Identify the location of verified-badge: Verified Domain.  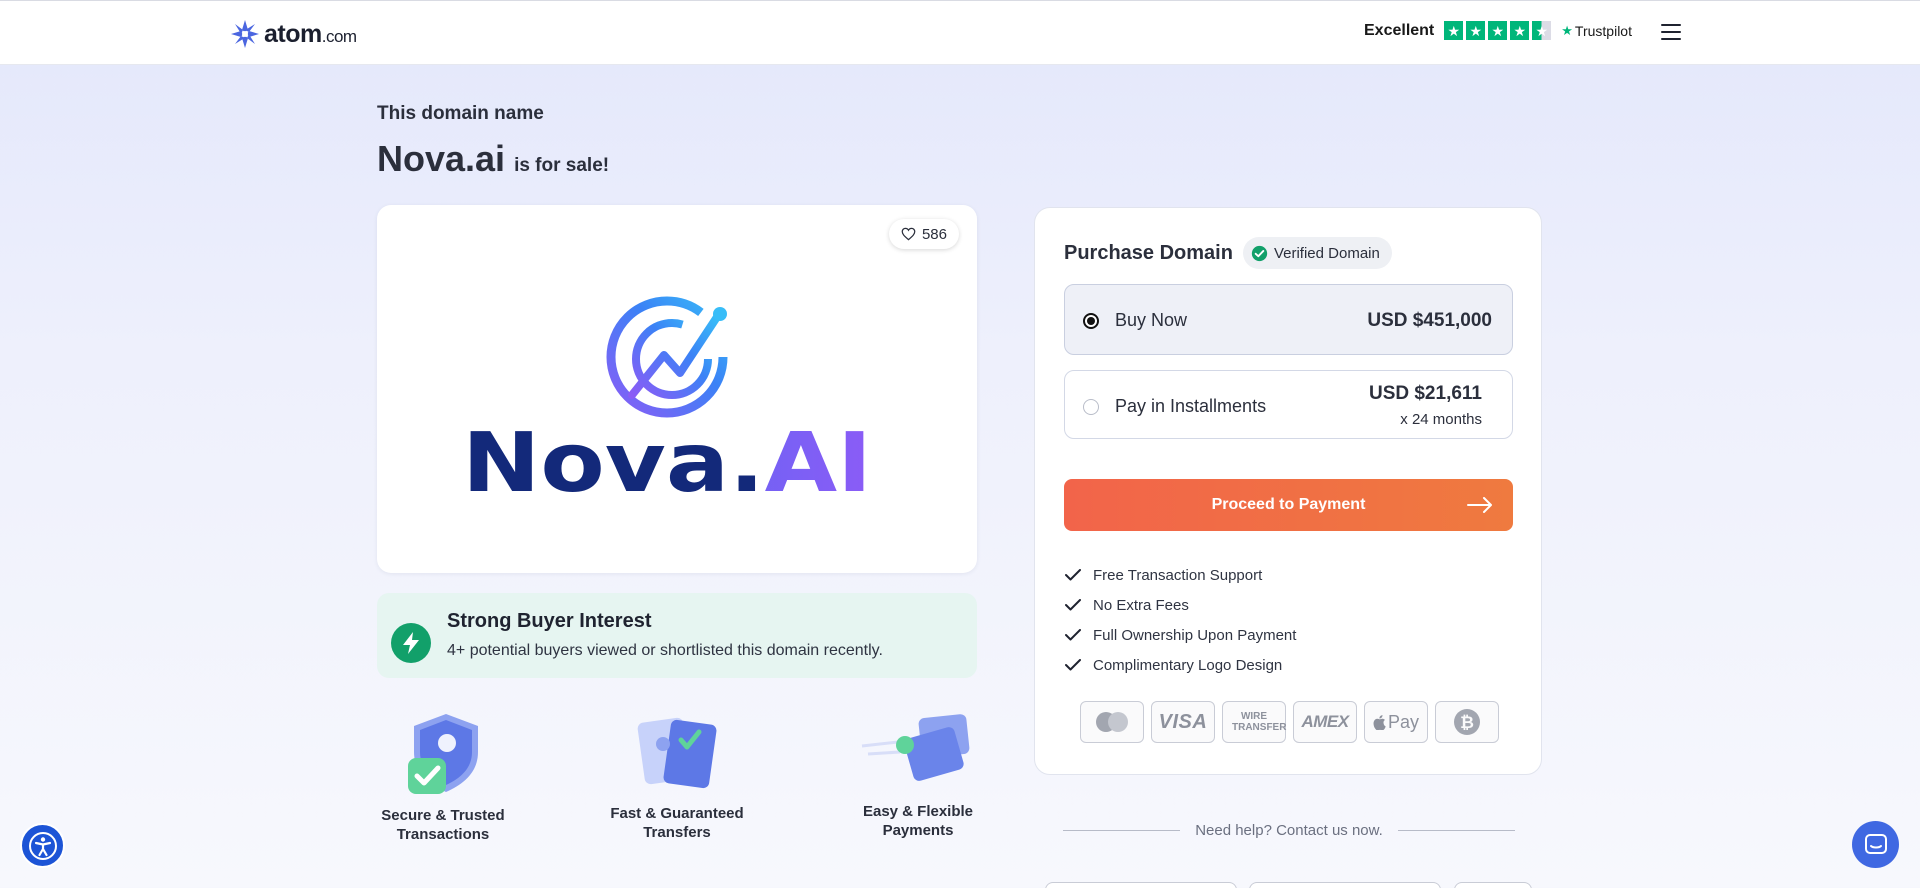
(1317, 253).